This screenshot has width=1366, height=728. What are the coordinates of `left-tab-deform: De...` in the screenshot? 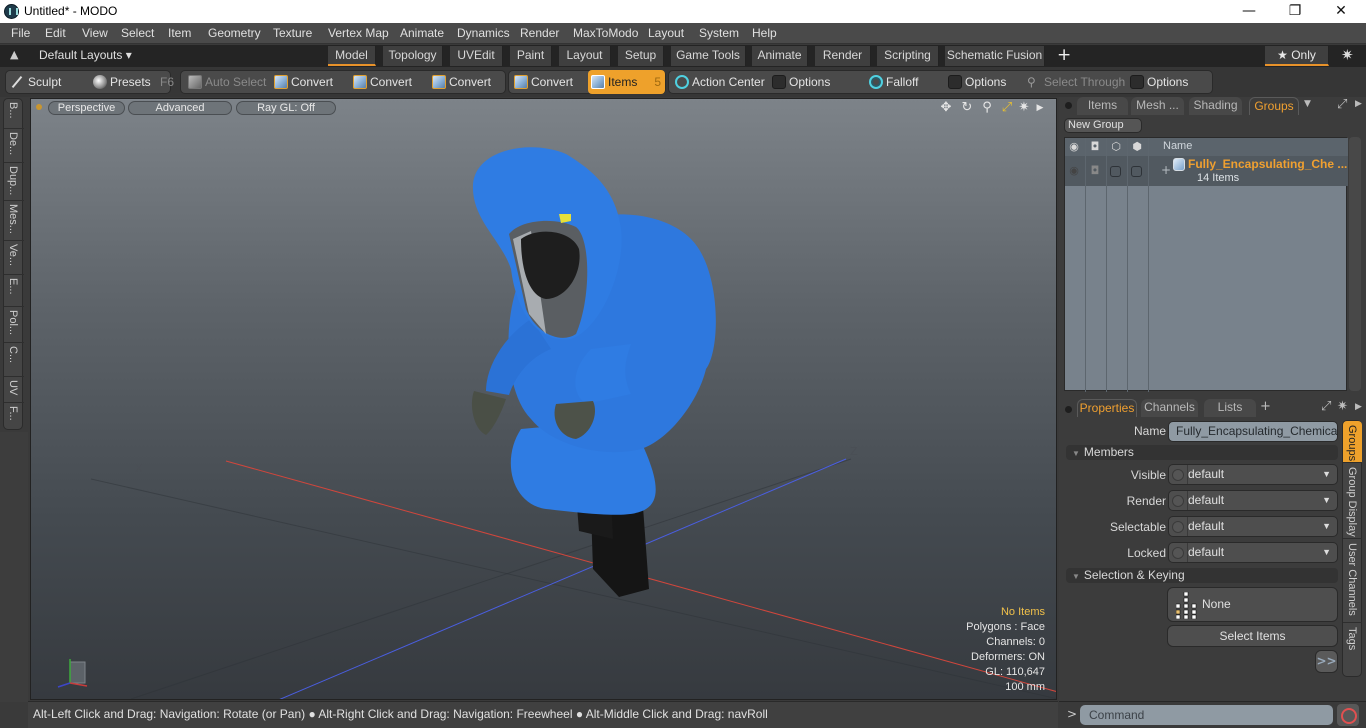 It's located at (14, 146).